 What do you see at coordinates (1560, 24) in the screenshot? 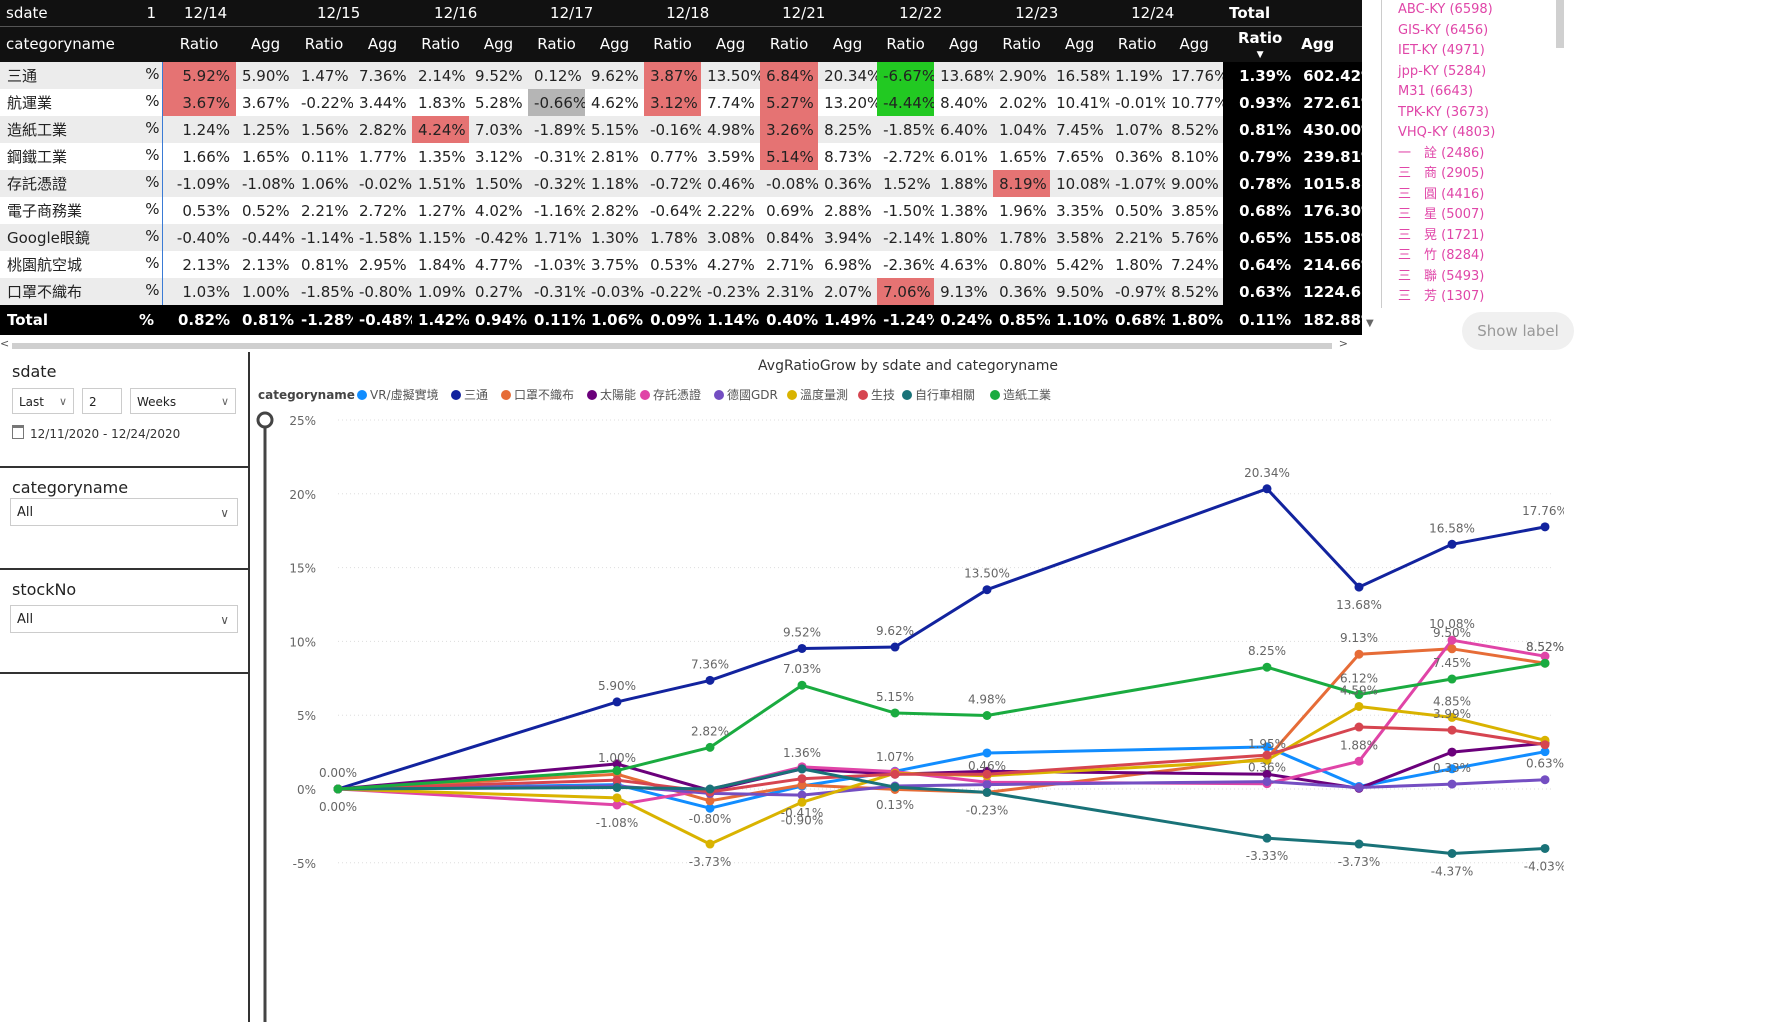
I see `vertical-scrollbar-thumb` at bounding box center [1560, 24].